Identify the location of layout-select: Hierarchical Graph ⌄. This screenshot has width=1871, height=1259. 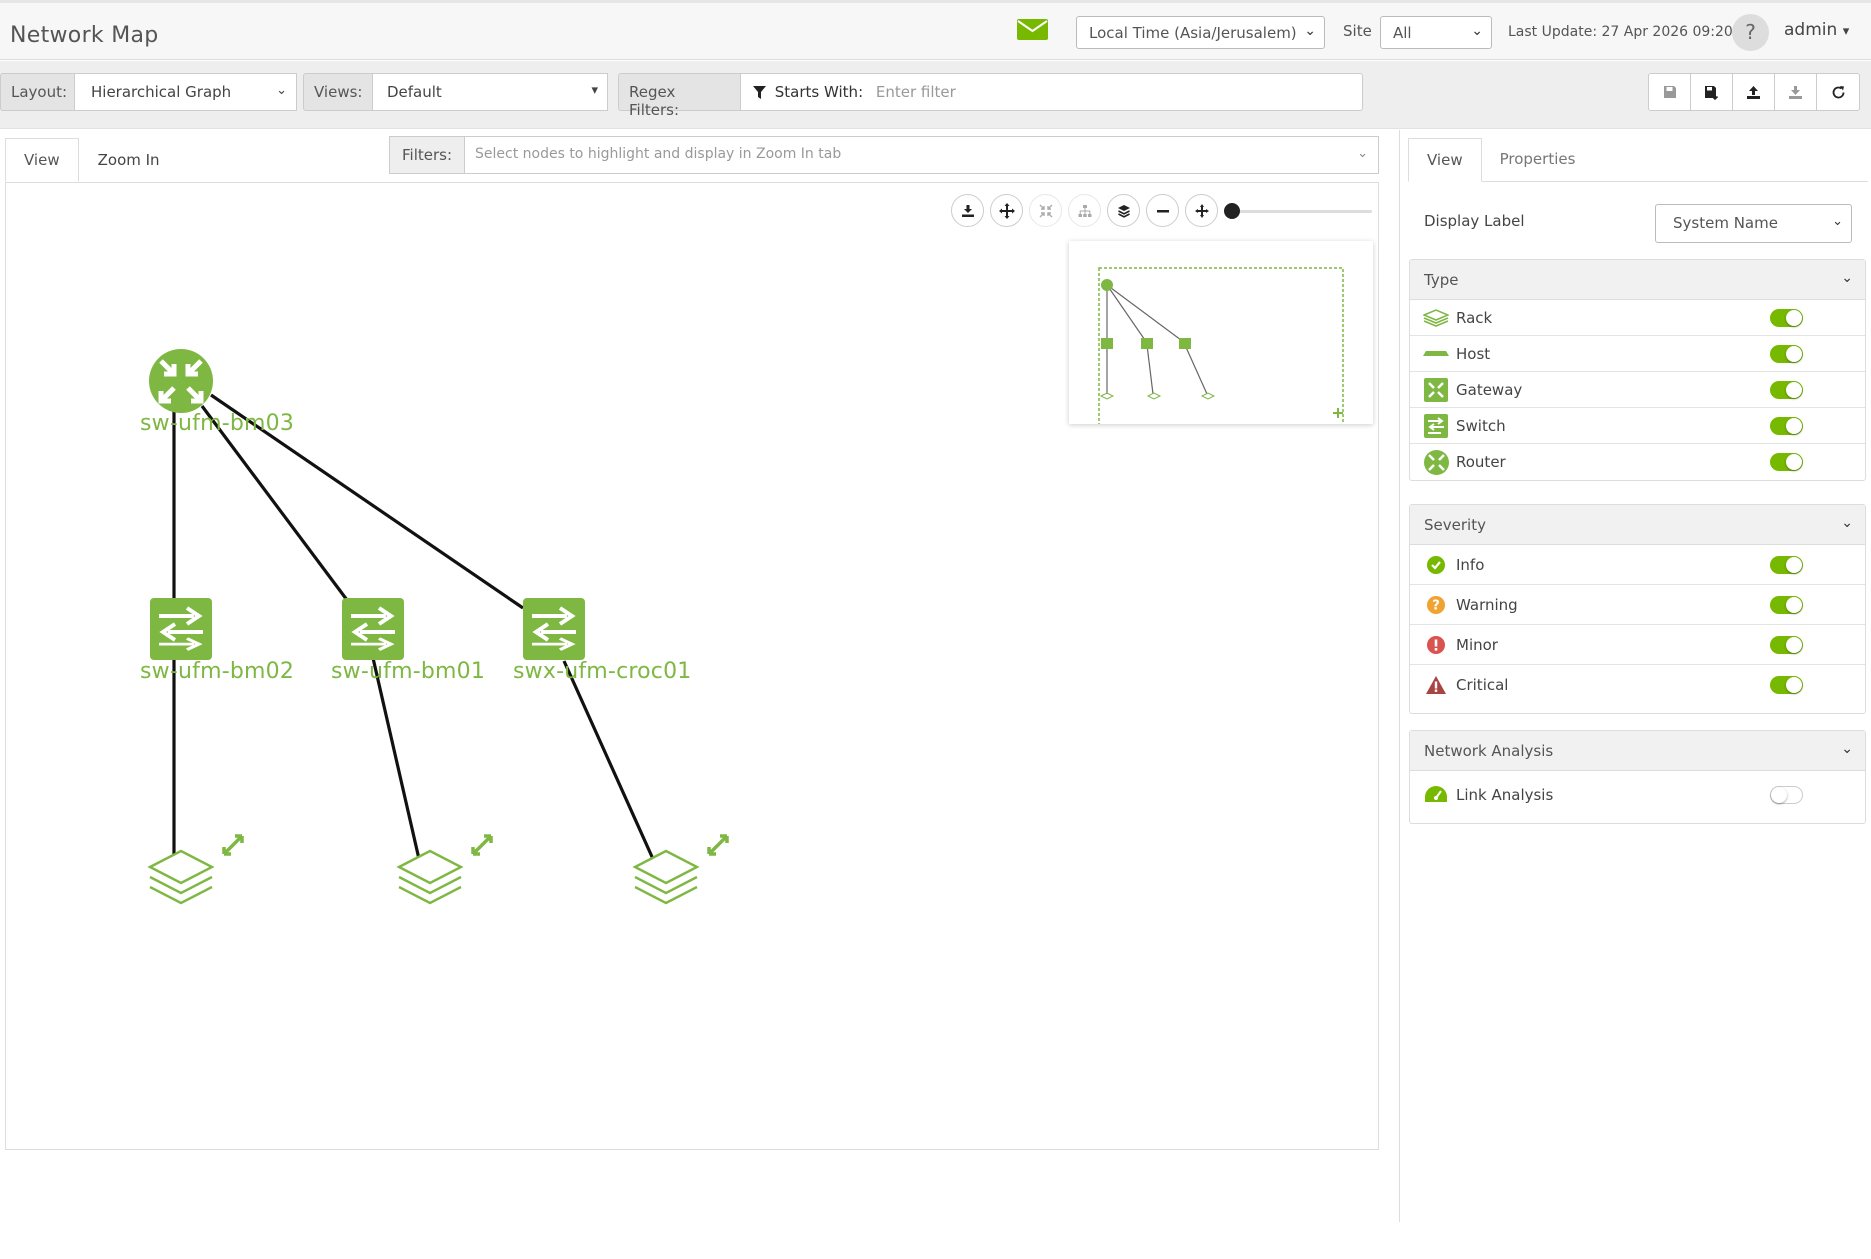
(186, 92).